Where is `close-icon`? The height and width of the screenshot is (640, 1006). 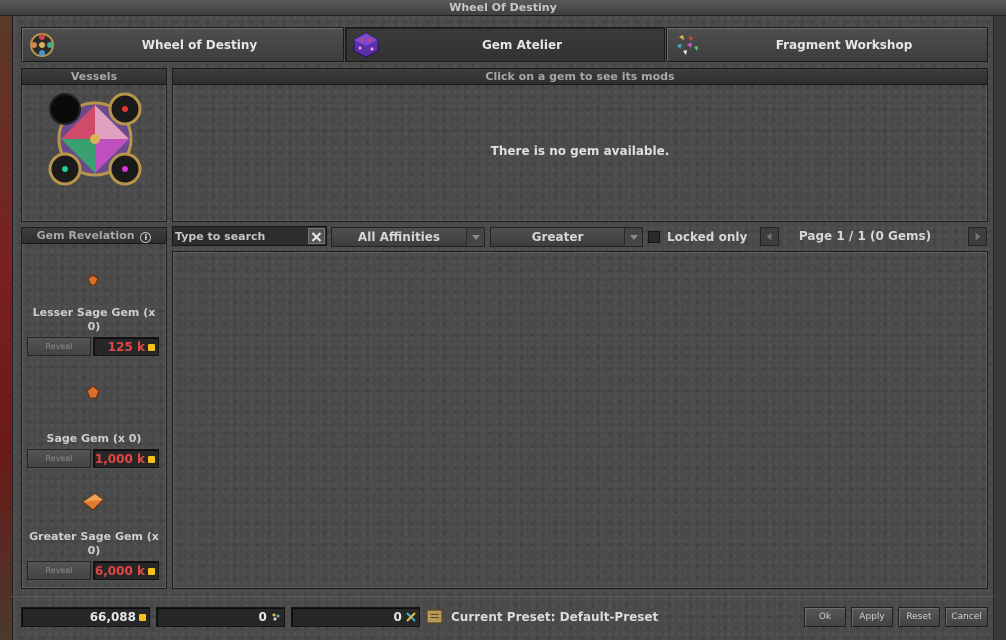
close-icon is located at coordinates (316, 237).